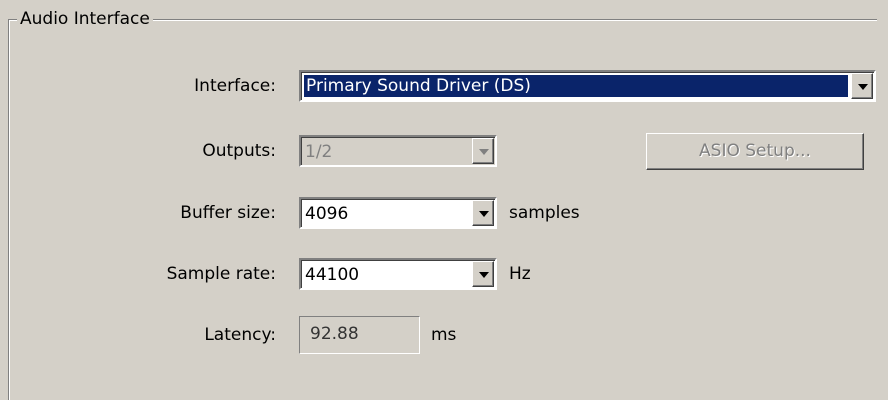 This screenshot has width=888, height=400. I want to click on outputs-select: 1/2, so click(398, 151).